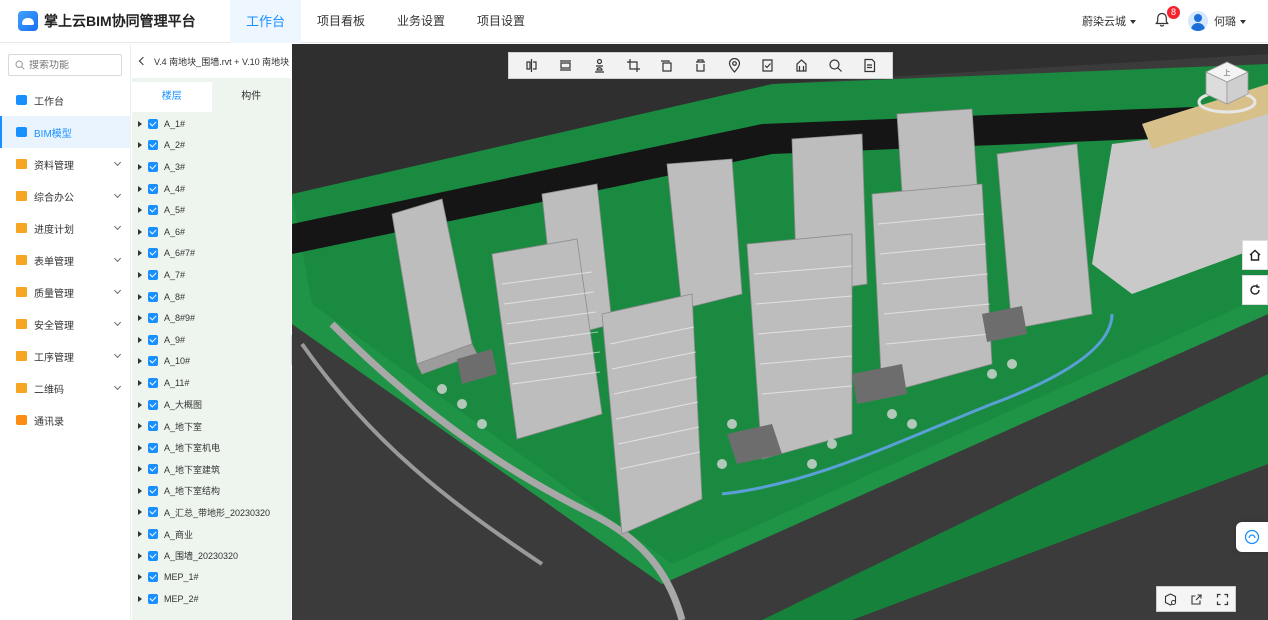 Image resolution: width=1268 pixels, height=620 pixels. Describe the element at coordinates (211, 167) in the screenshot. I see `tree-node: A_3#` at that location.